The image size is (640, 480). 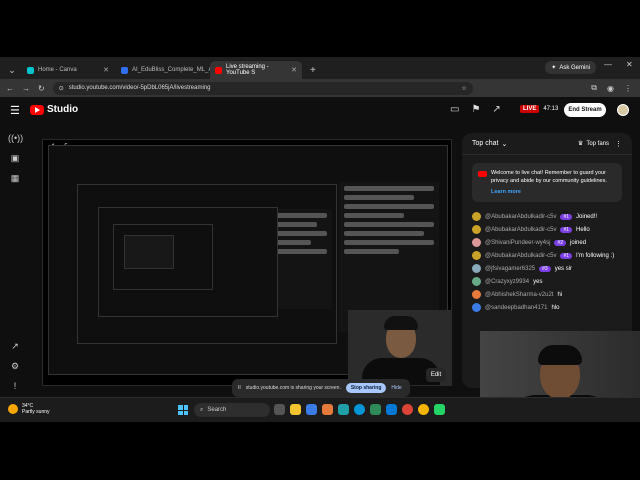 I want to click on chat-text: joined, so click(x=578, y=242).